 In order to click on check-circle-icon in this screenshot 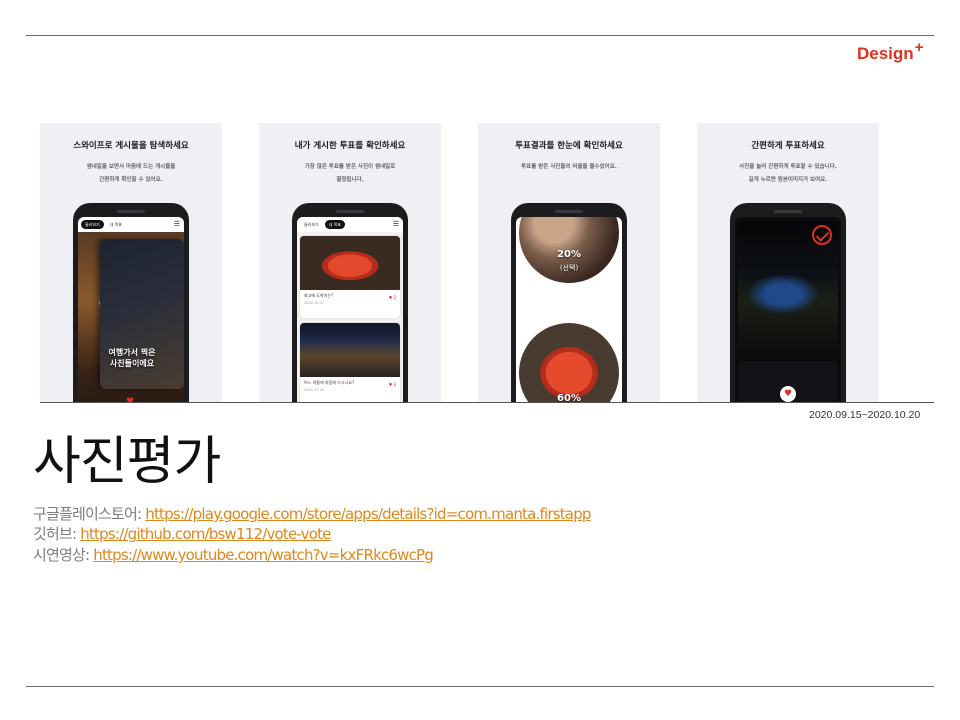, I will do `click(822, 235)`.